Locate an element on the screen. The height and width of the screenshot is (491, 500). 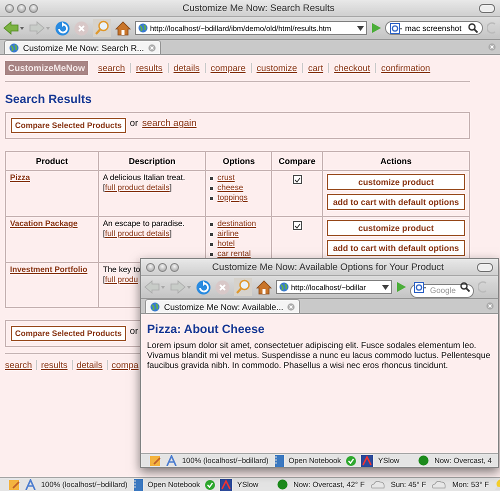
column-header: Description is located at coordinates (152, 161).